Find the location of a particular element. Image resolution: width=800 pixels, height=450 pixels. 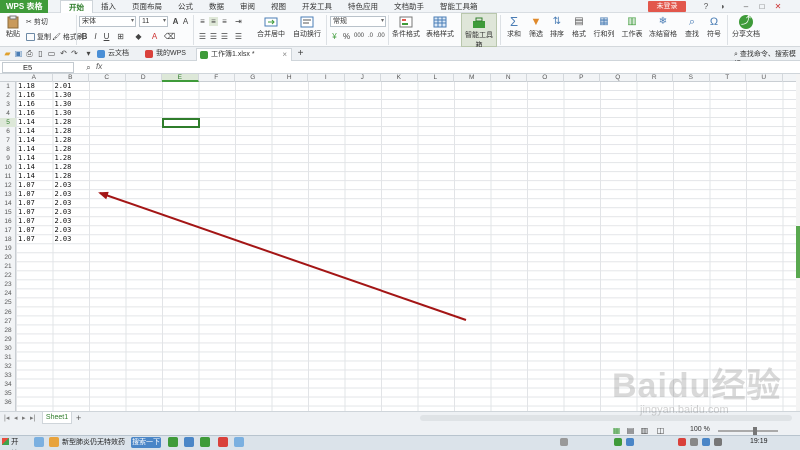

menu-tab: 视图 is located at coordinates (278, 6).